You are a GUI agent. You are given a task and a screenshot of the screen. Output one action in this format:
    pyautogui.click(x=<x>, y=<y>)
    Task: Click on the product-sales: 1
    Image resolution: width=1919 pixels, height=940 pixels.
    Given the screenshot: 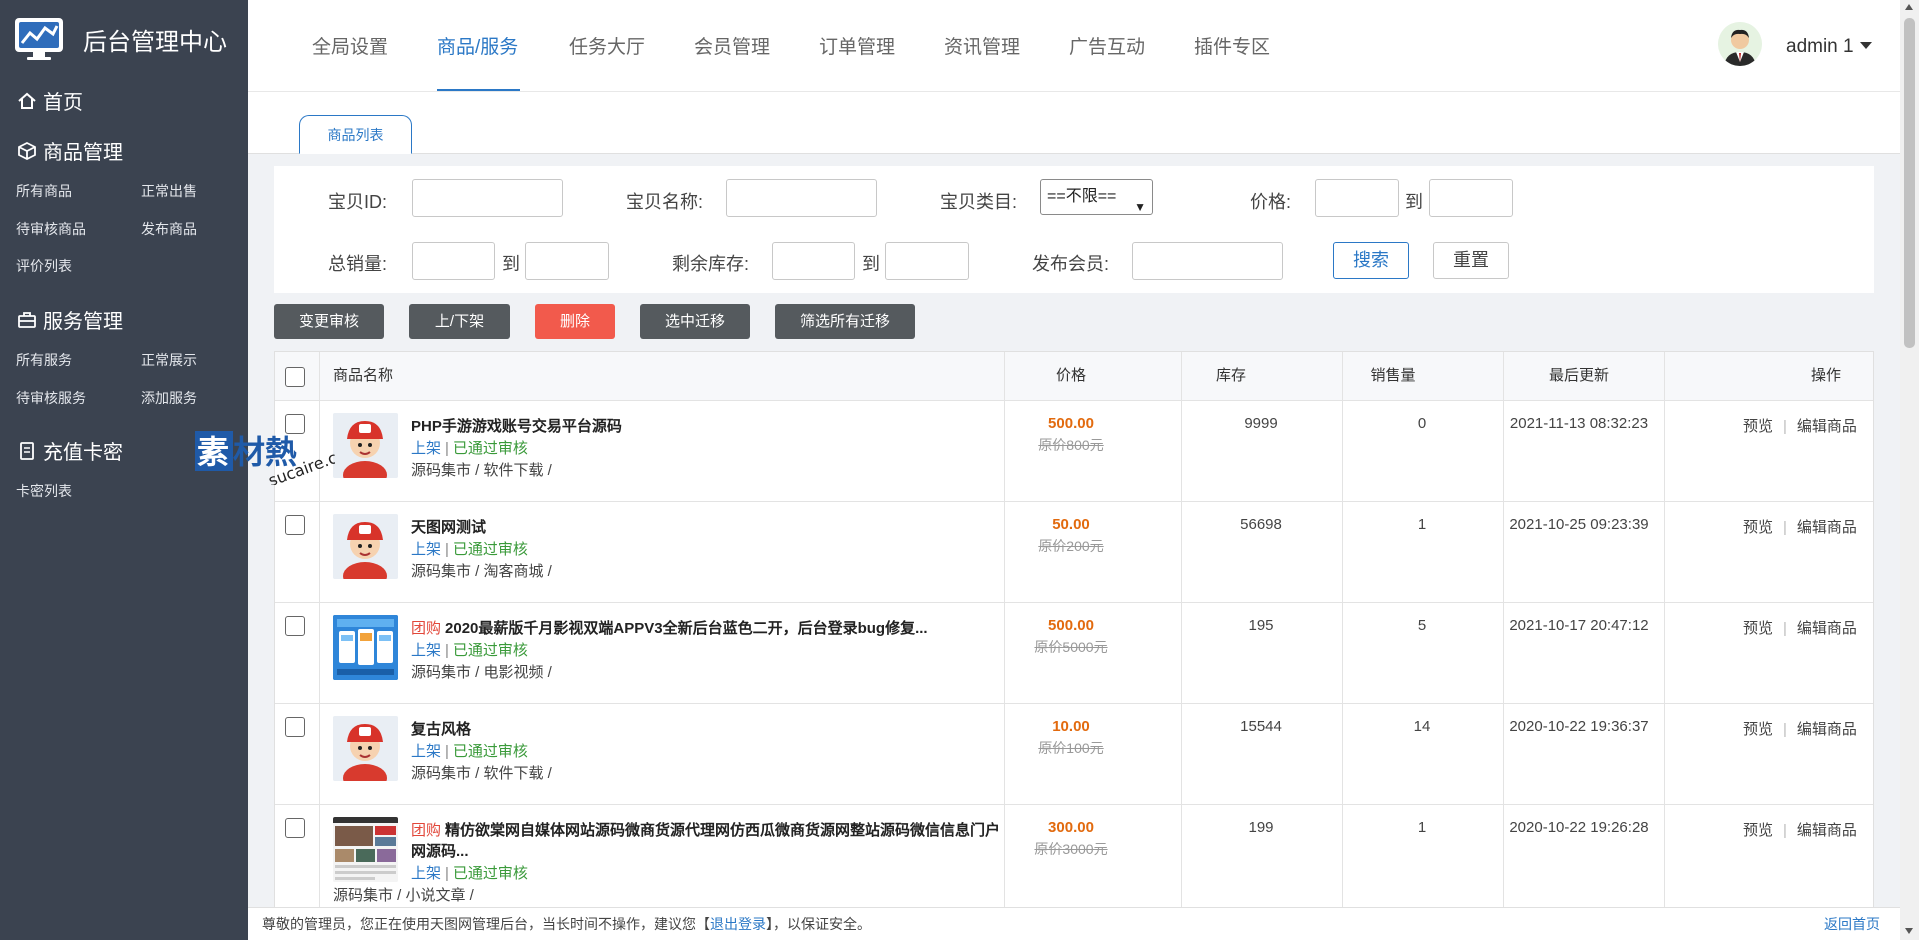 What is the action you would take?
    pyautogui.click(x=1422, y=827)
    